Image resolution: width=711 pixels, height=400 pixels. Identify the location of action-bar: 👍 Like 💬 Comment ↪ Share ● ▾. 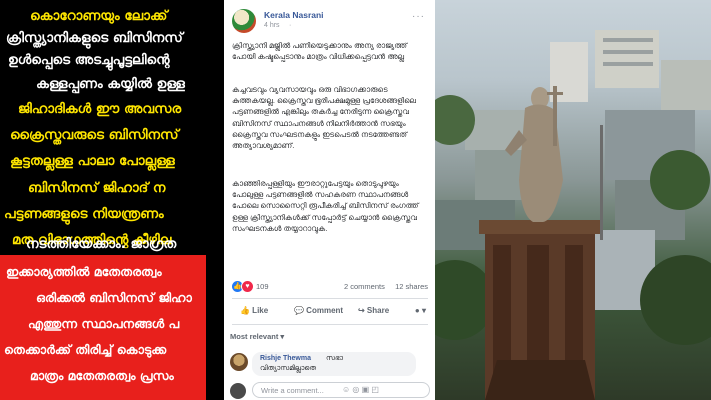
(330, 312).